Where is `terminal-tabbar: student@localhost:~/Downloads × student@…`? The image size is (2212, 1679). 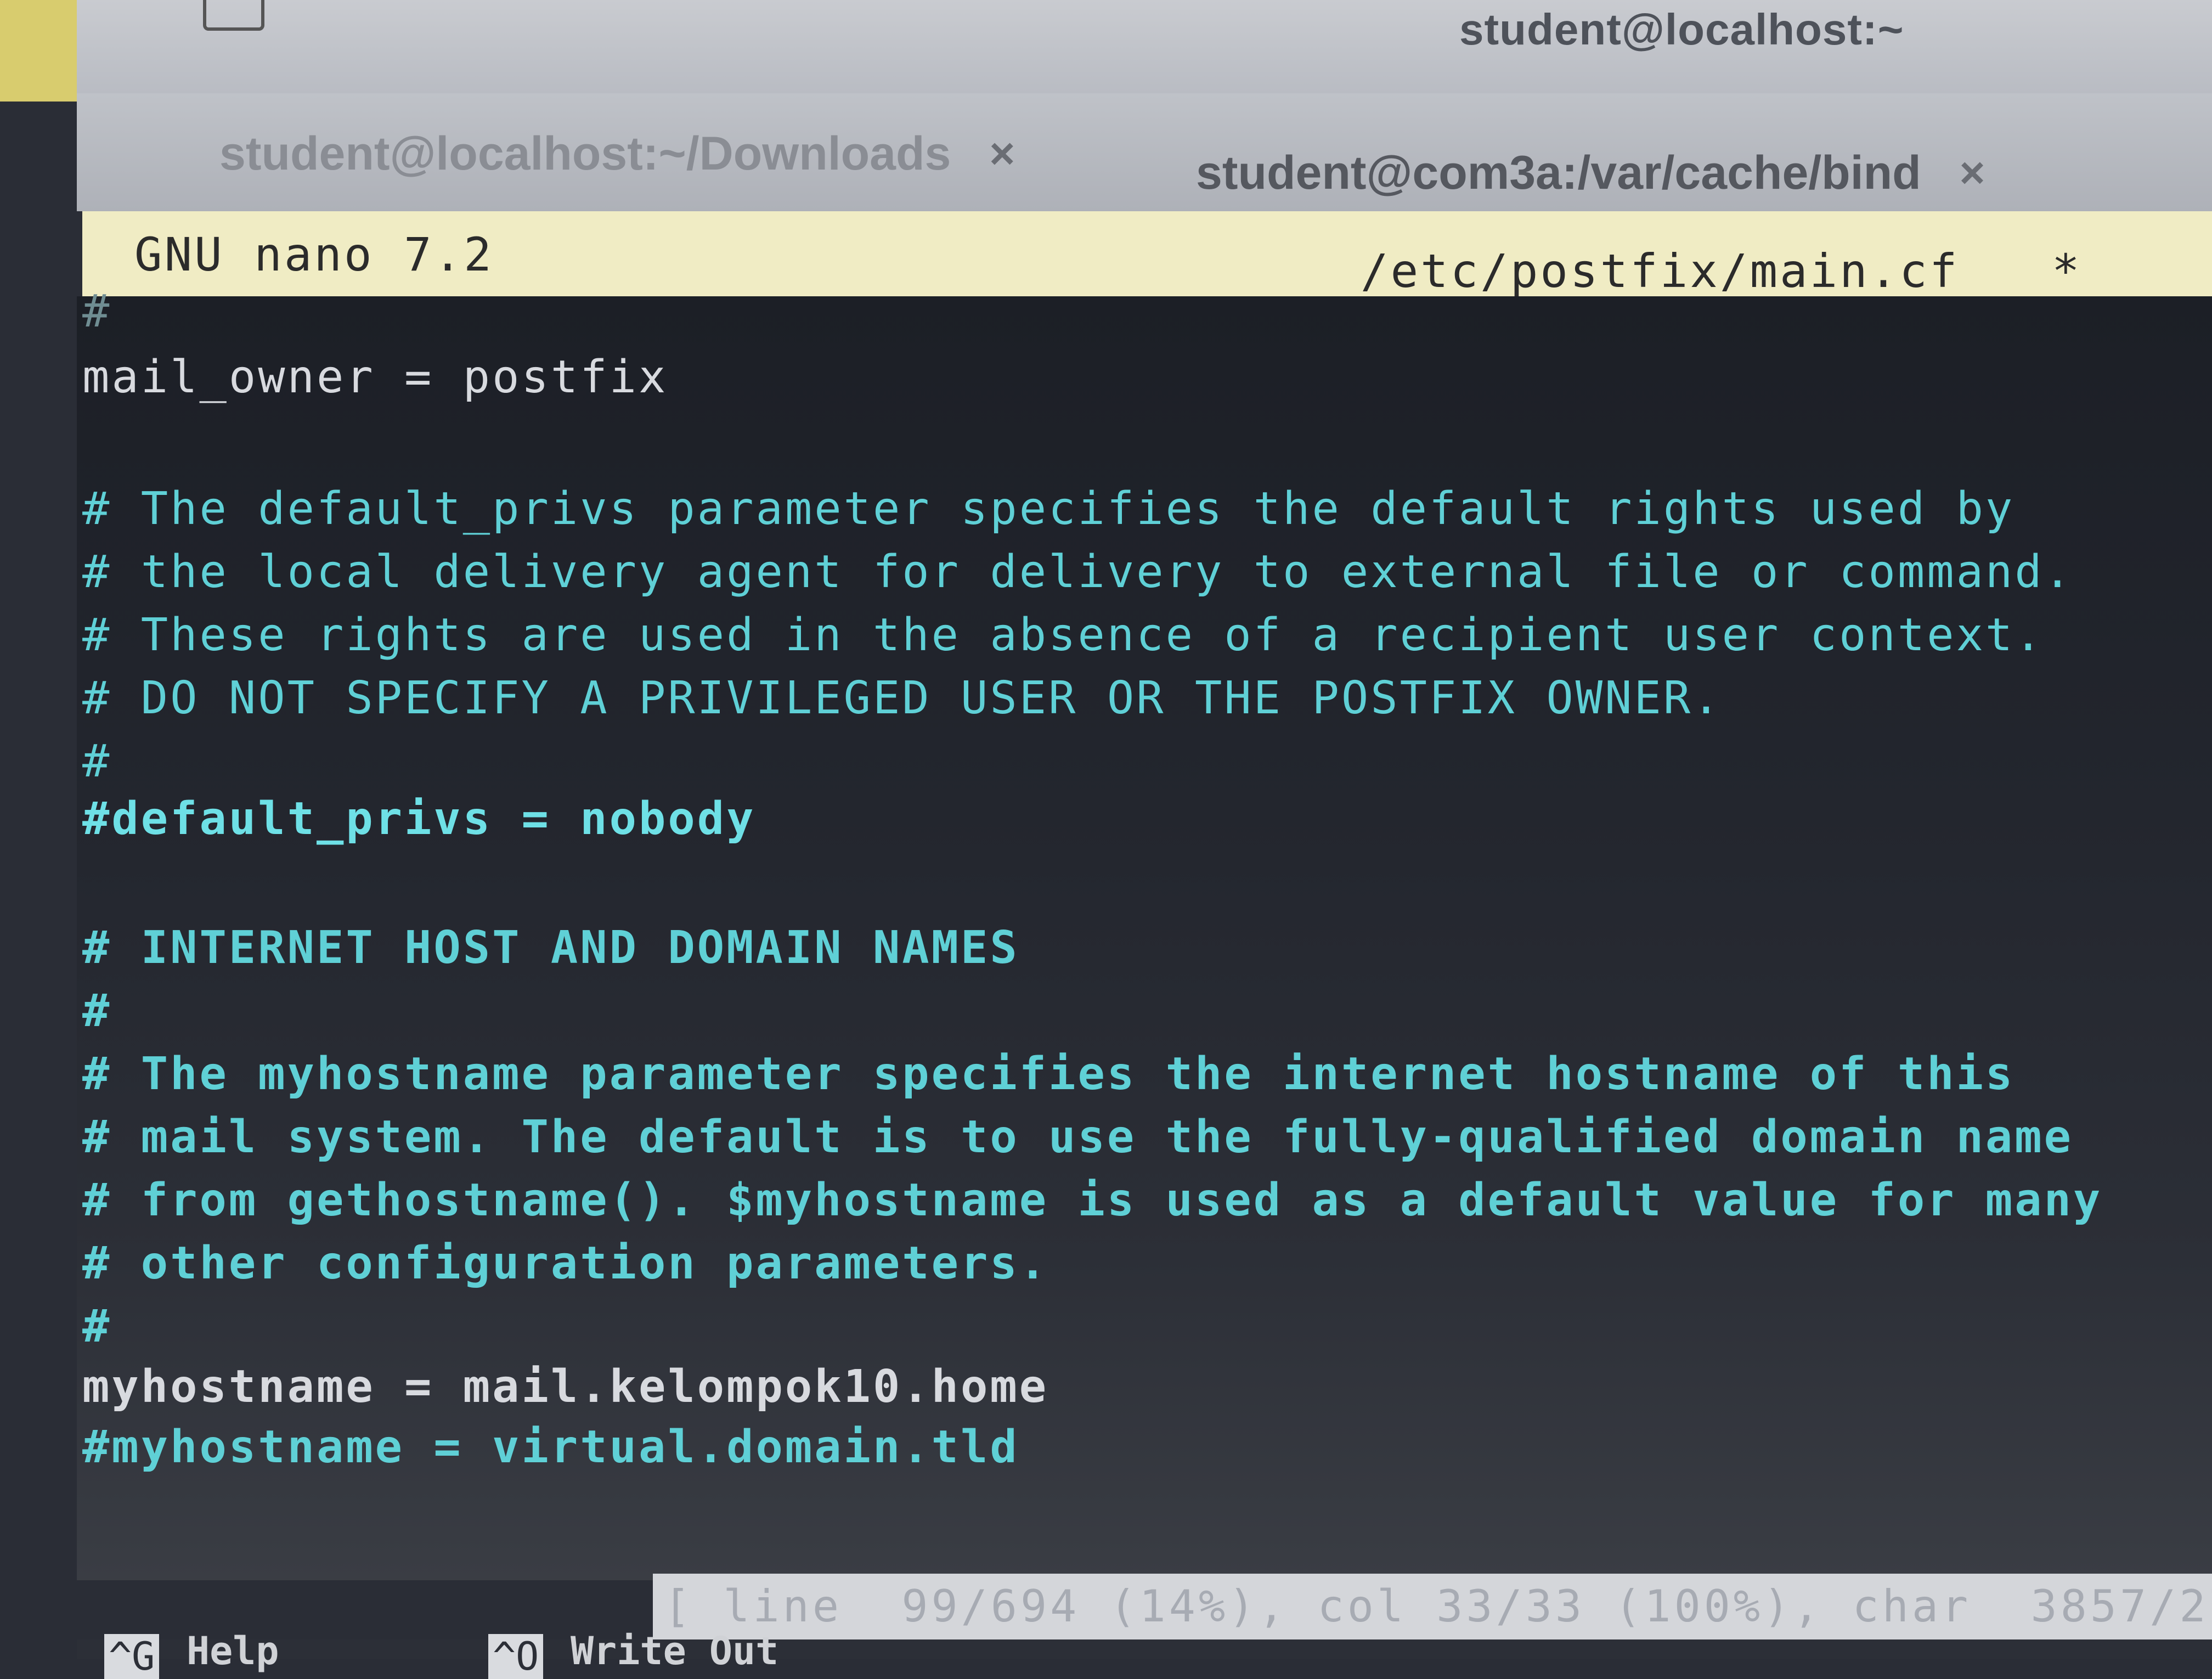 terminal-tabbar: student@localhost:~/Downloads × student@… is located at coordinates (1145, 152).